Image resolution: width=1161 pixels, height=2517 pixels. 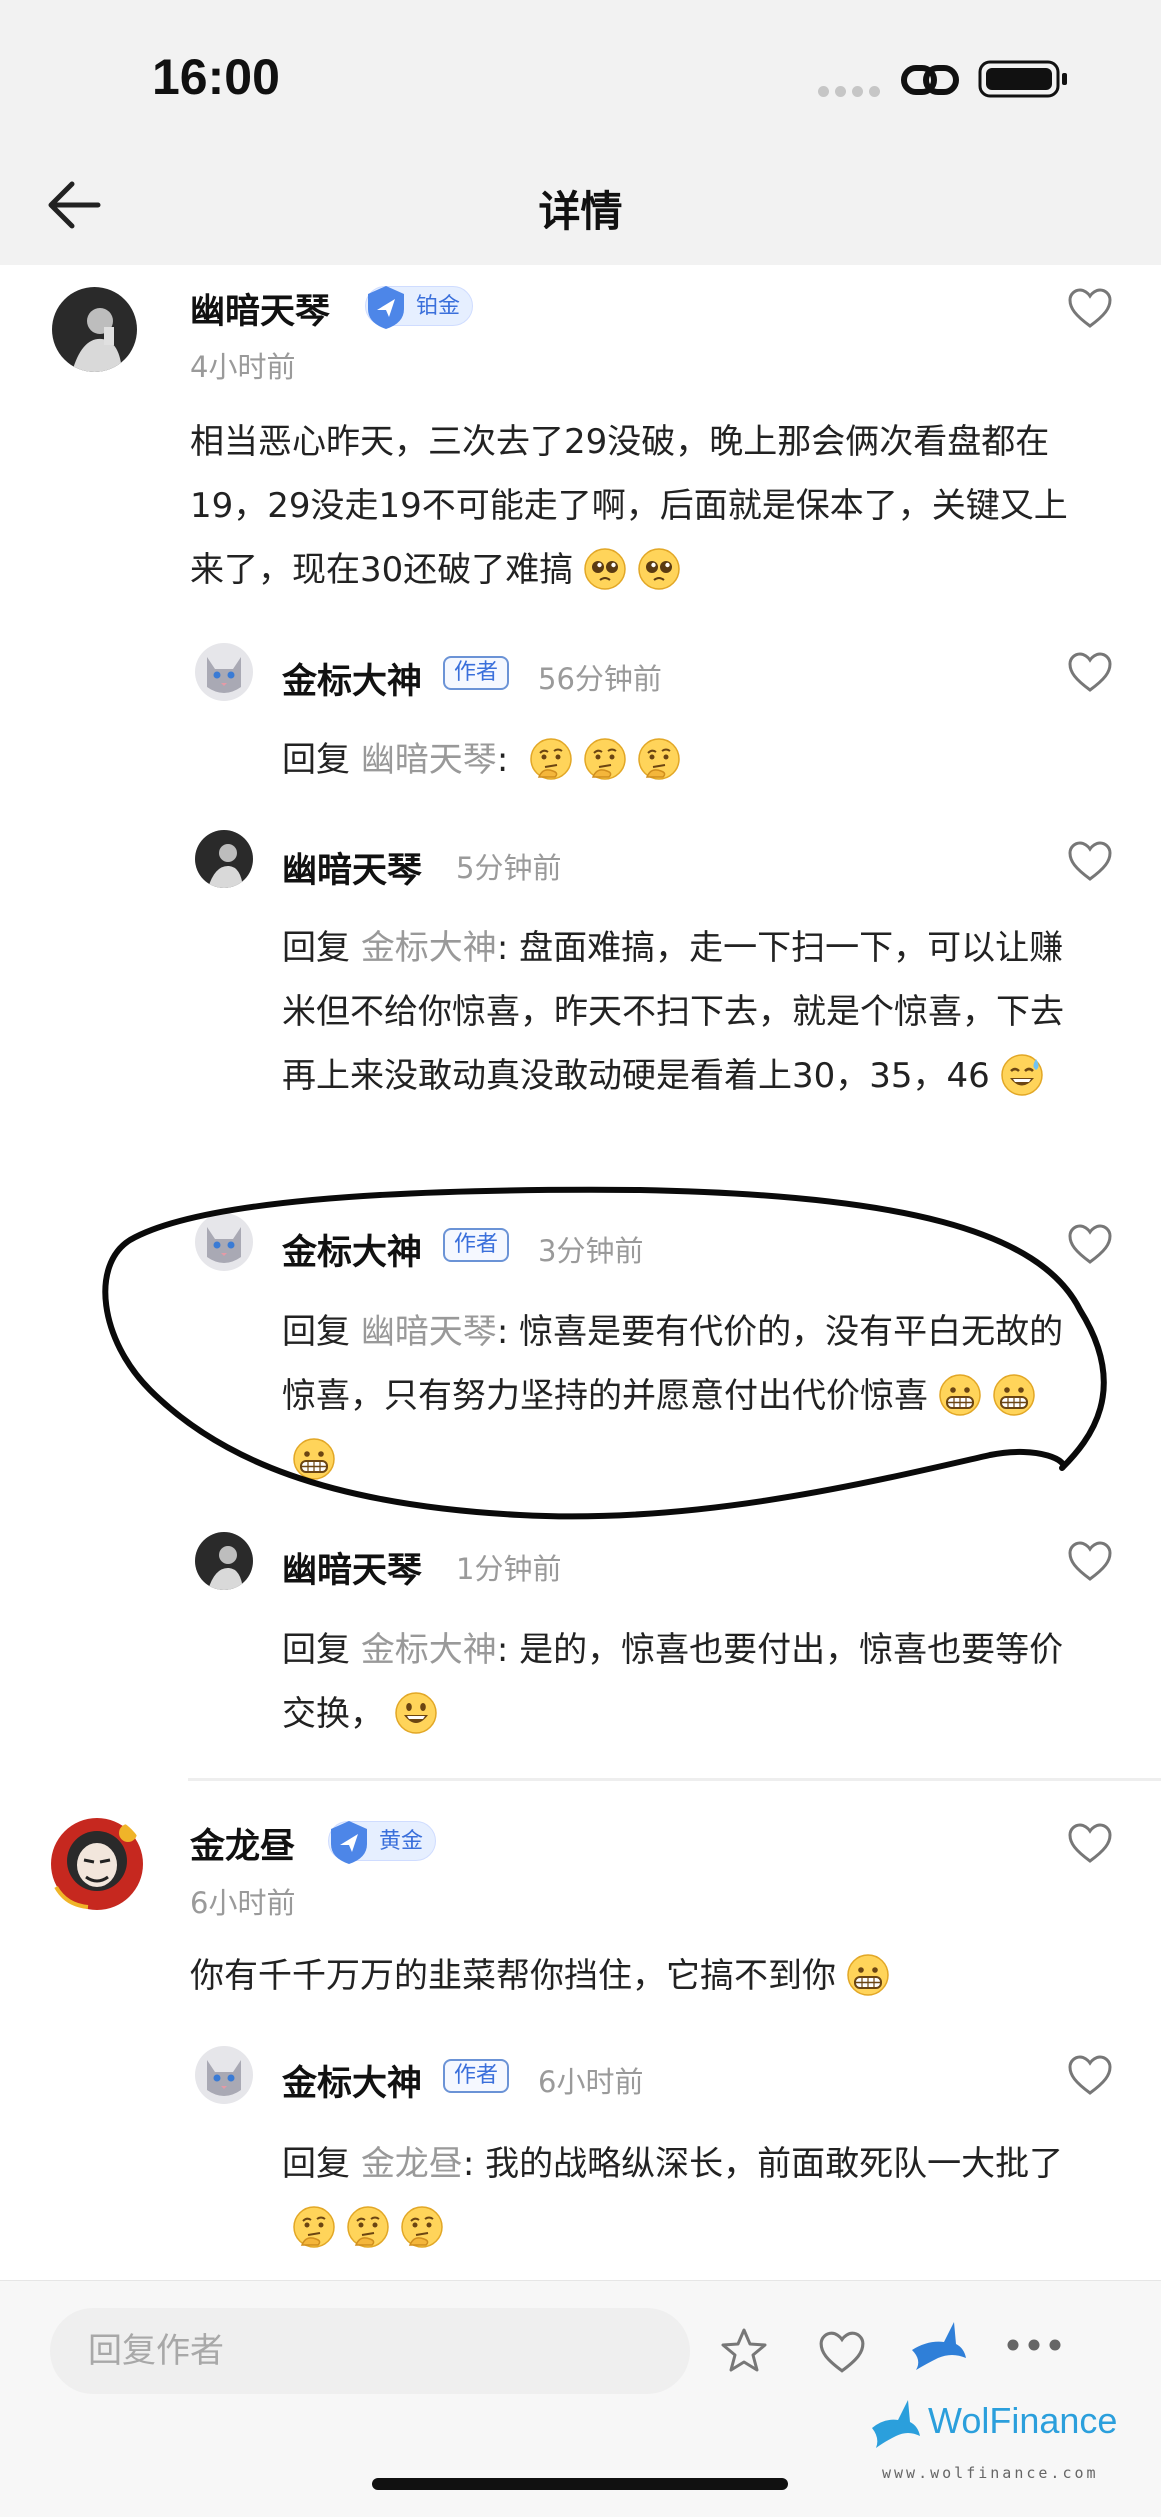 I want to click on timestamp: 5分钟前, so click(x=509, y=868).